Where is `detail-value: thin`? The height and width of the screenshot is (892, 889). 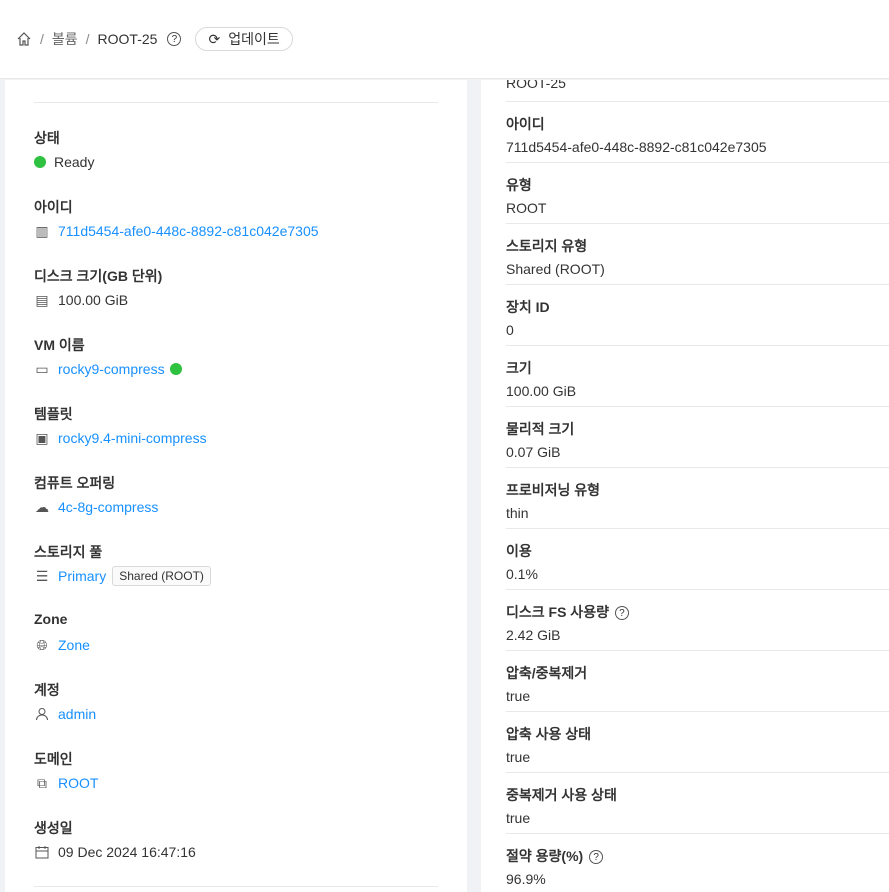 detail-value: thin is located at coordinates (517, 513).